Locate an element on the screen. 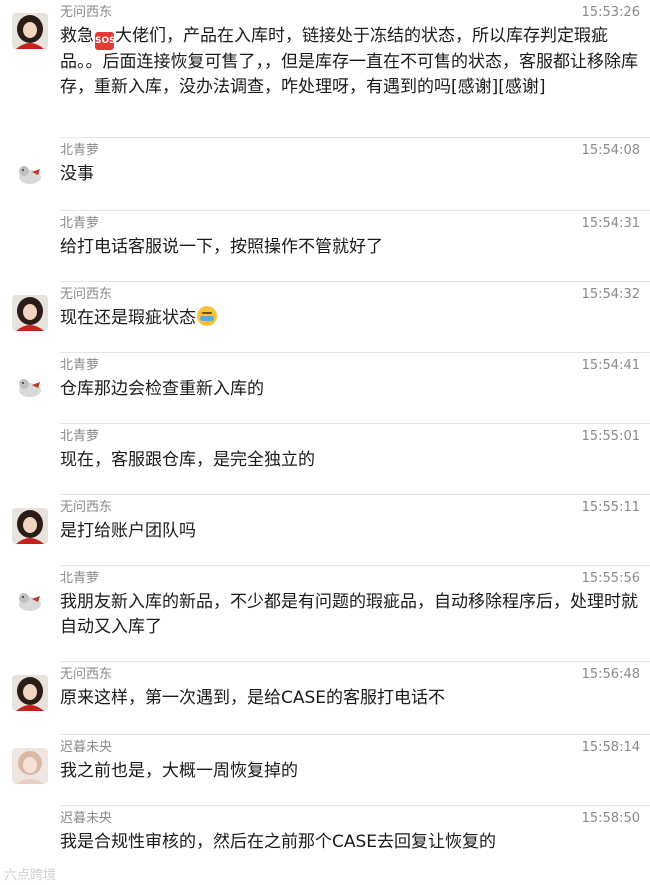 Image resolution: width=650 pixels, height=885 pixels. message-text: 我是合规性审核的，然后在之前那个CASE去回复让恢复的 is located at coordinates (278, 842).